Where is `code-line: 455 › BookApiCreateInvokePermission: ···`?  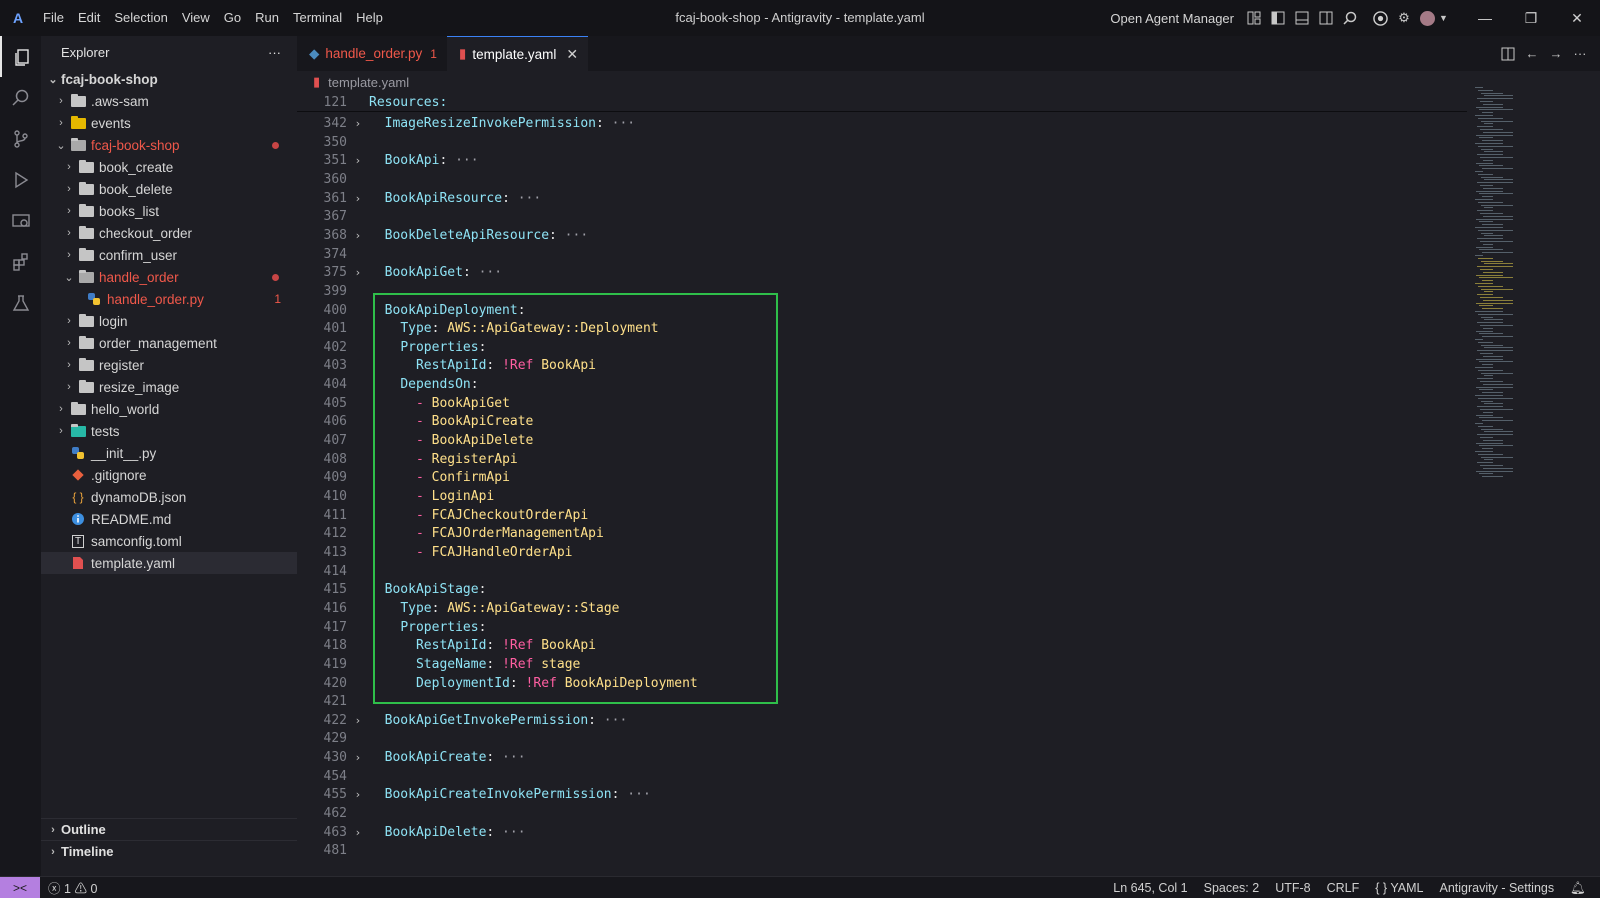
code-line: 455 › BookApiCreateInvokePermission: ··· is located at coordinates (882, 794).